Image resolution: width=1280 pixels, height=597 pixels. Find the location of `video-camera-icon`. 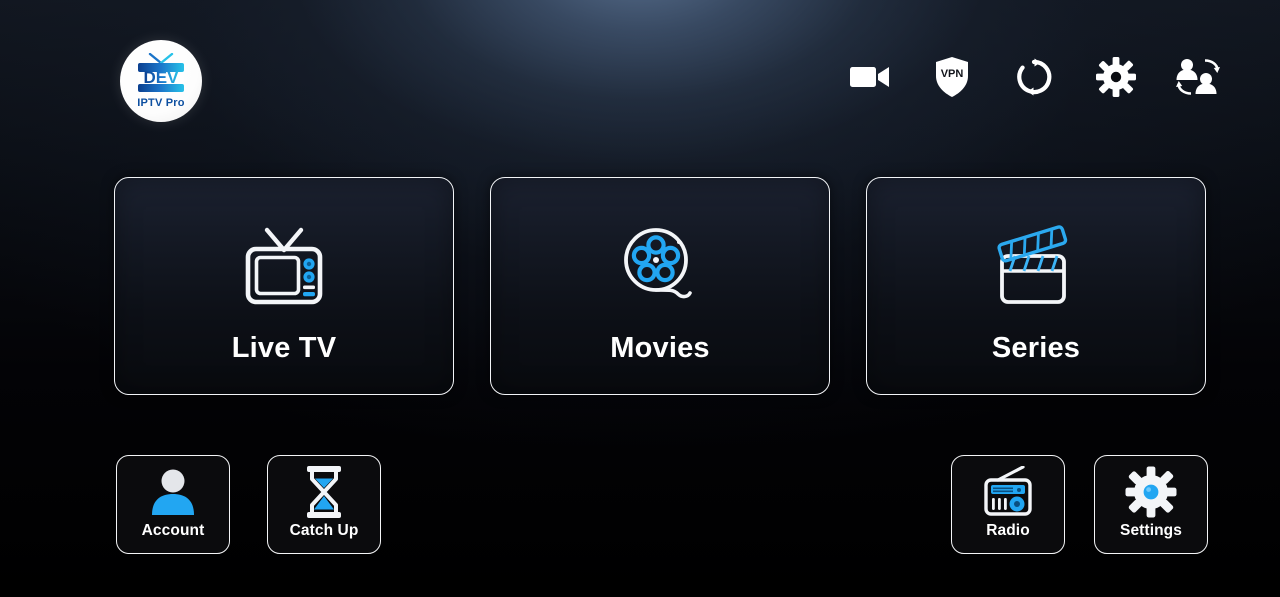

video-camera-icon is located at coordinates (870, 77).